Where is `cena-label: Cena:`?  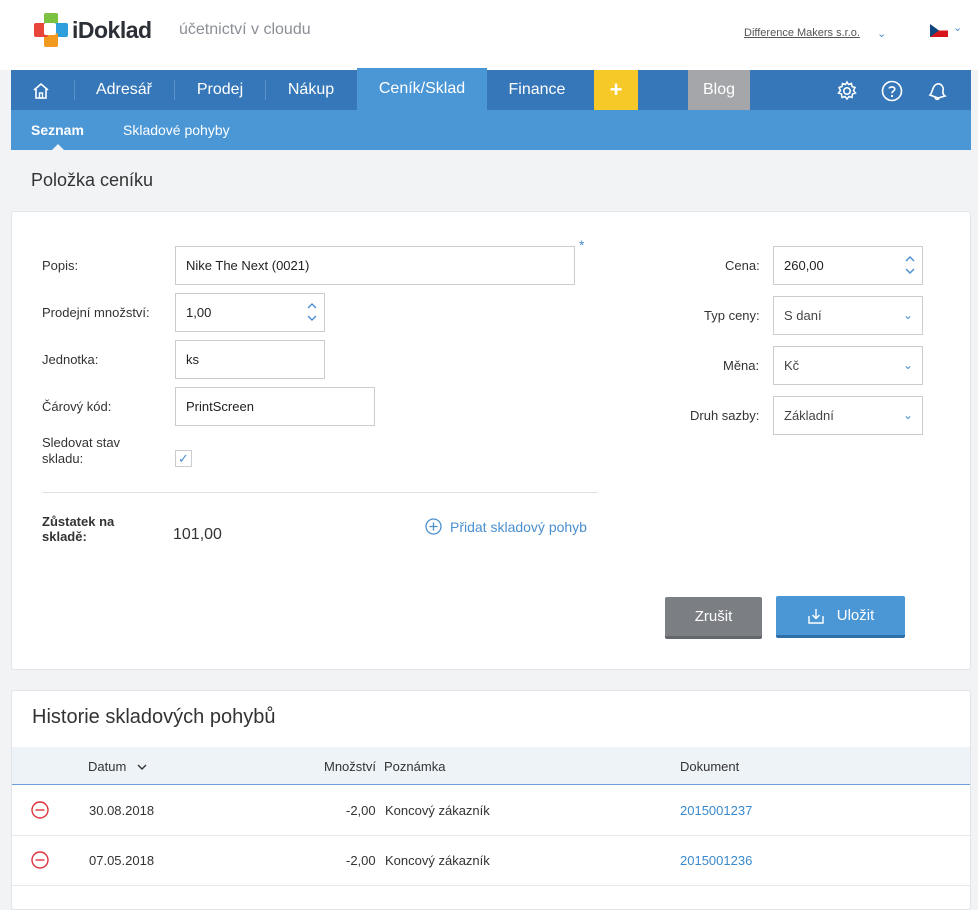
cena-label: Cena: is located at coordinates (742, 265).